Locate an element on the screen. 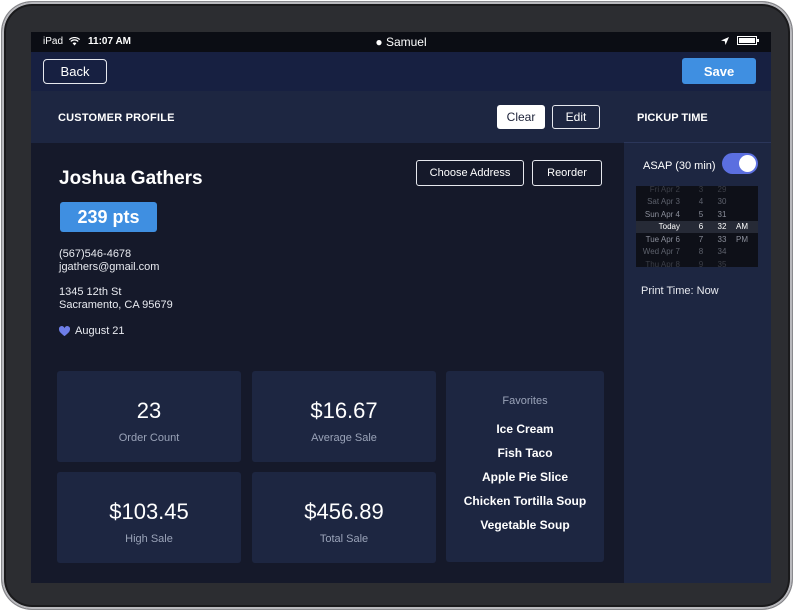 The height and width of the screenshot is (612, 795). user-icon: ● is located at coordinates (379, 42).